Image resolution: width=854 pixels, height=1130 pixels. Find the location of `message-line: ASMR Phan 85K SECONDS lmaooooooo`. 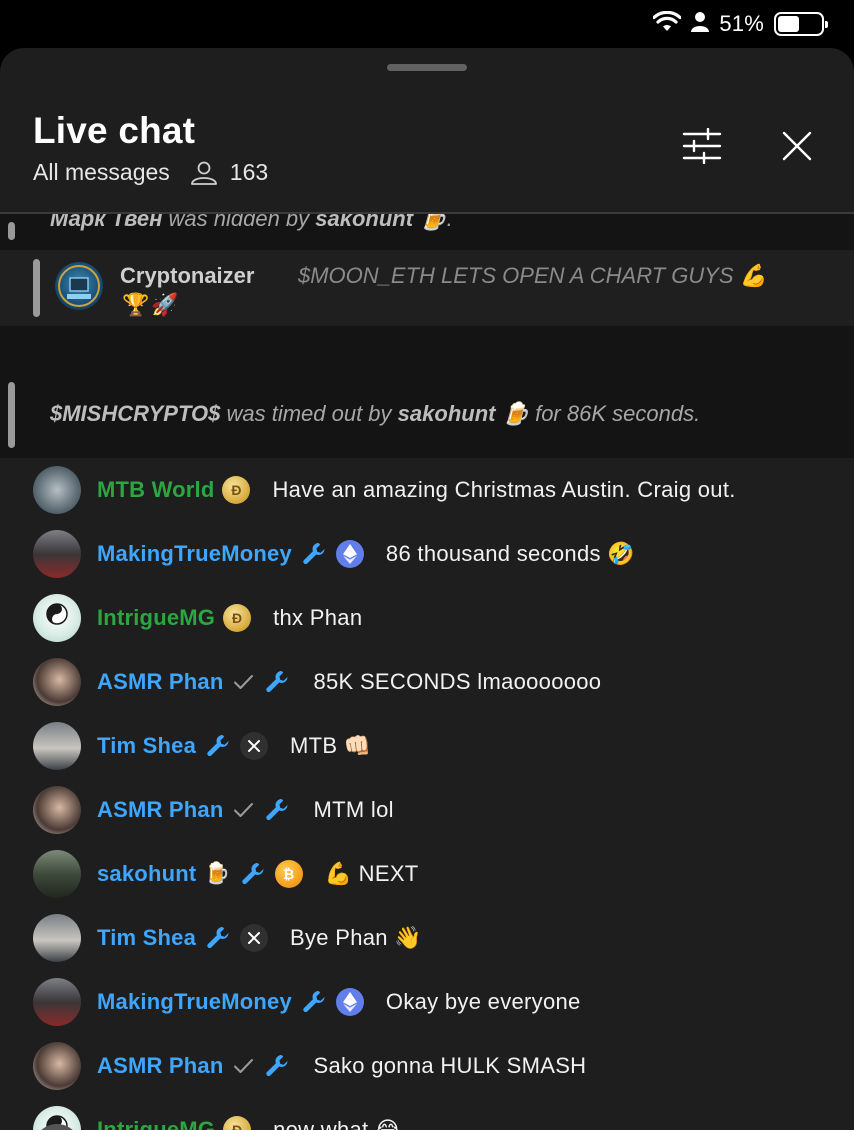

message-line: ASMR Phan 85K SECONDS lmaooooooo is located at coordinates (349, 682).